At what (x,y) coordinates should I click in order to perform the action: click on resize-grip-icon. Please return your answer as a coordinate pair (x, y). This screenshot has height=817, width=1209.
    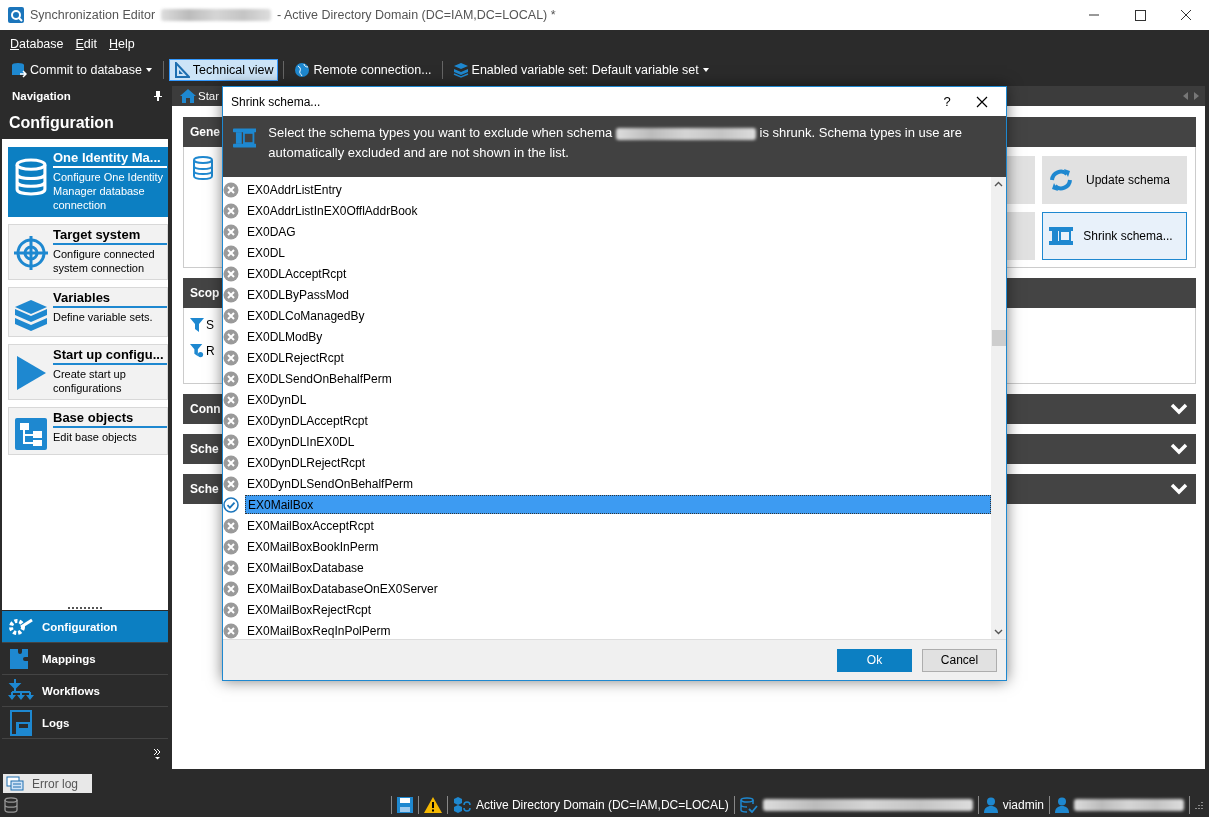
    Looking at the image, I should click on (1199, 804).